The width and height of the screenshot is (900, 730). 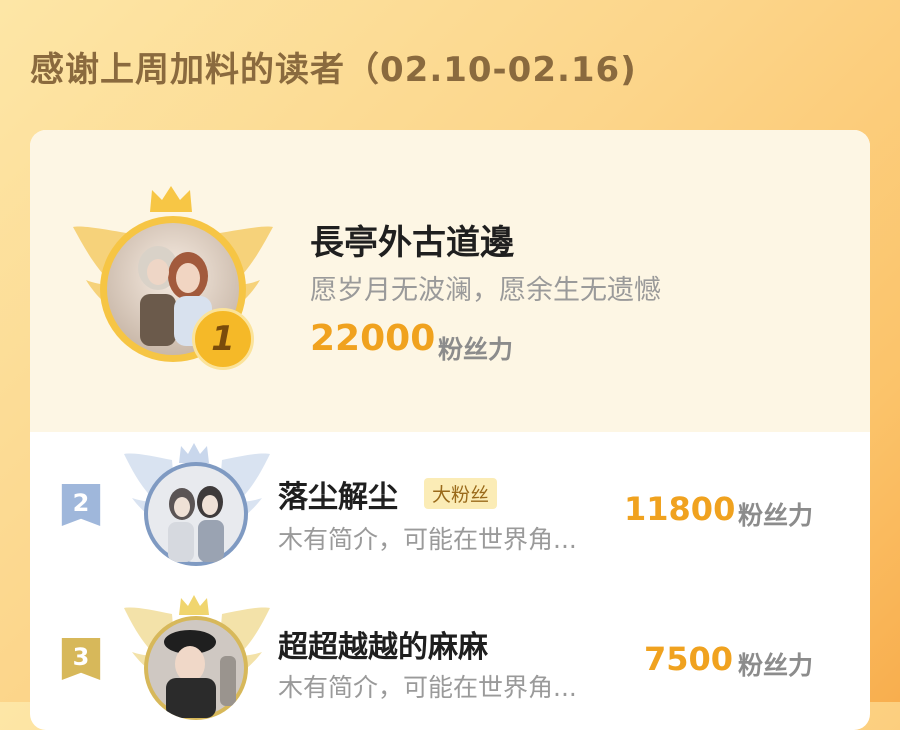 What do you see at coordinates (81, 657) in the screenshot?
I see `rank-number: 3` at bounding box center [81, 657].